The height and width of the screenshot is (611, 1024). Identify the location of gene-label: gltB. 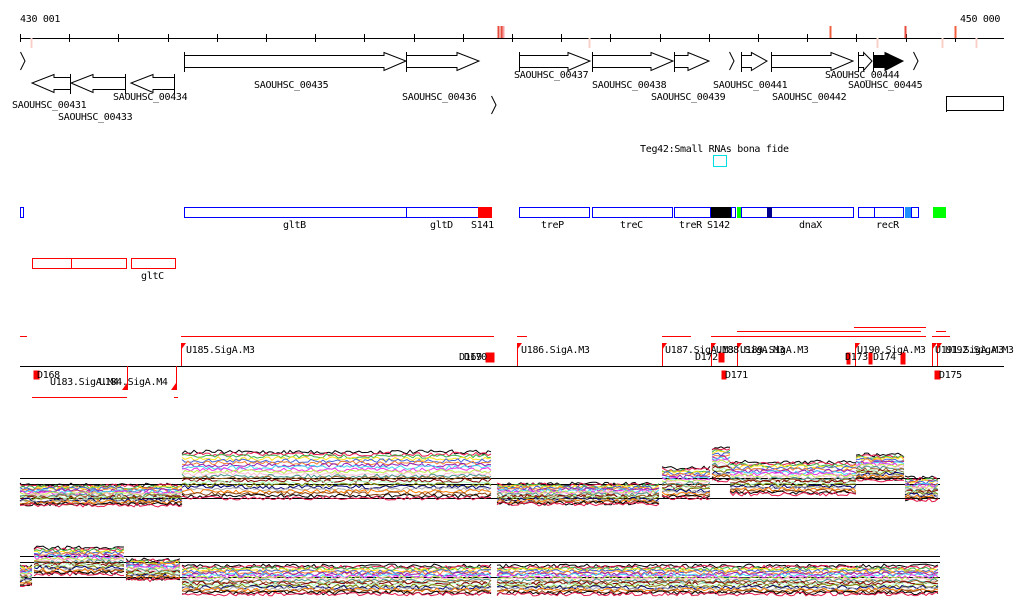
(294, 225).